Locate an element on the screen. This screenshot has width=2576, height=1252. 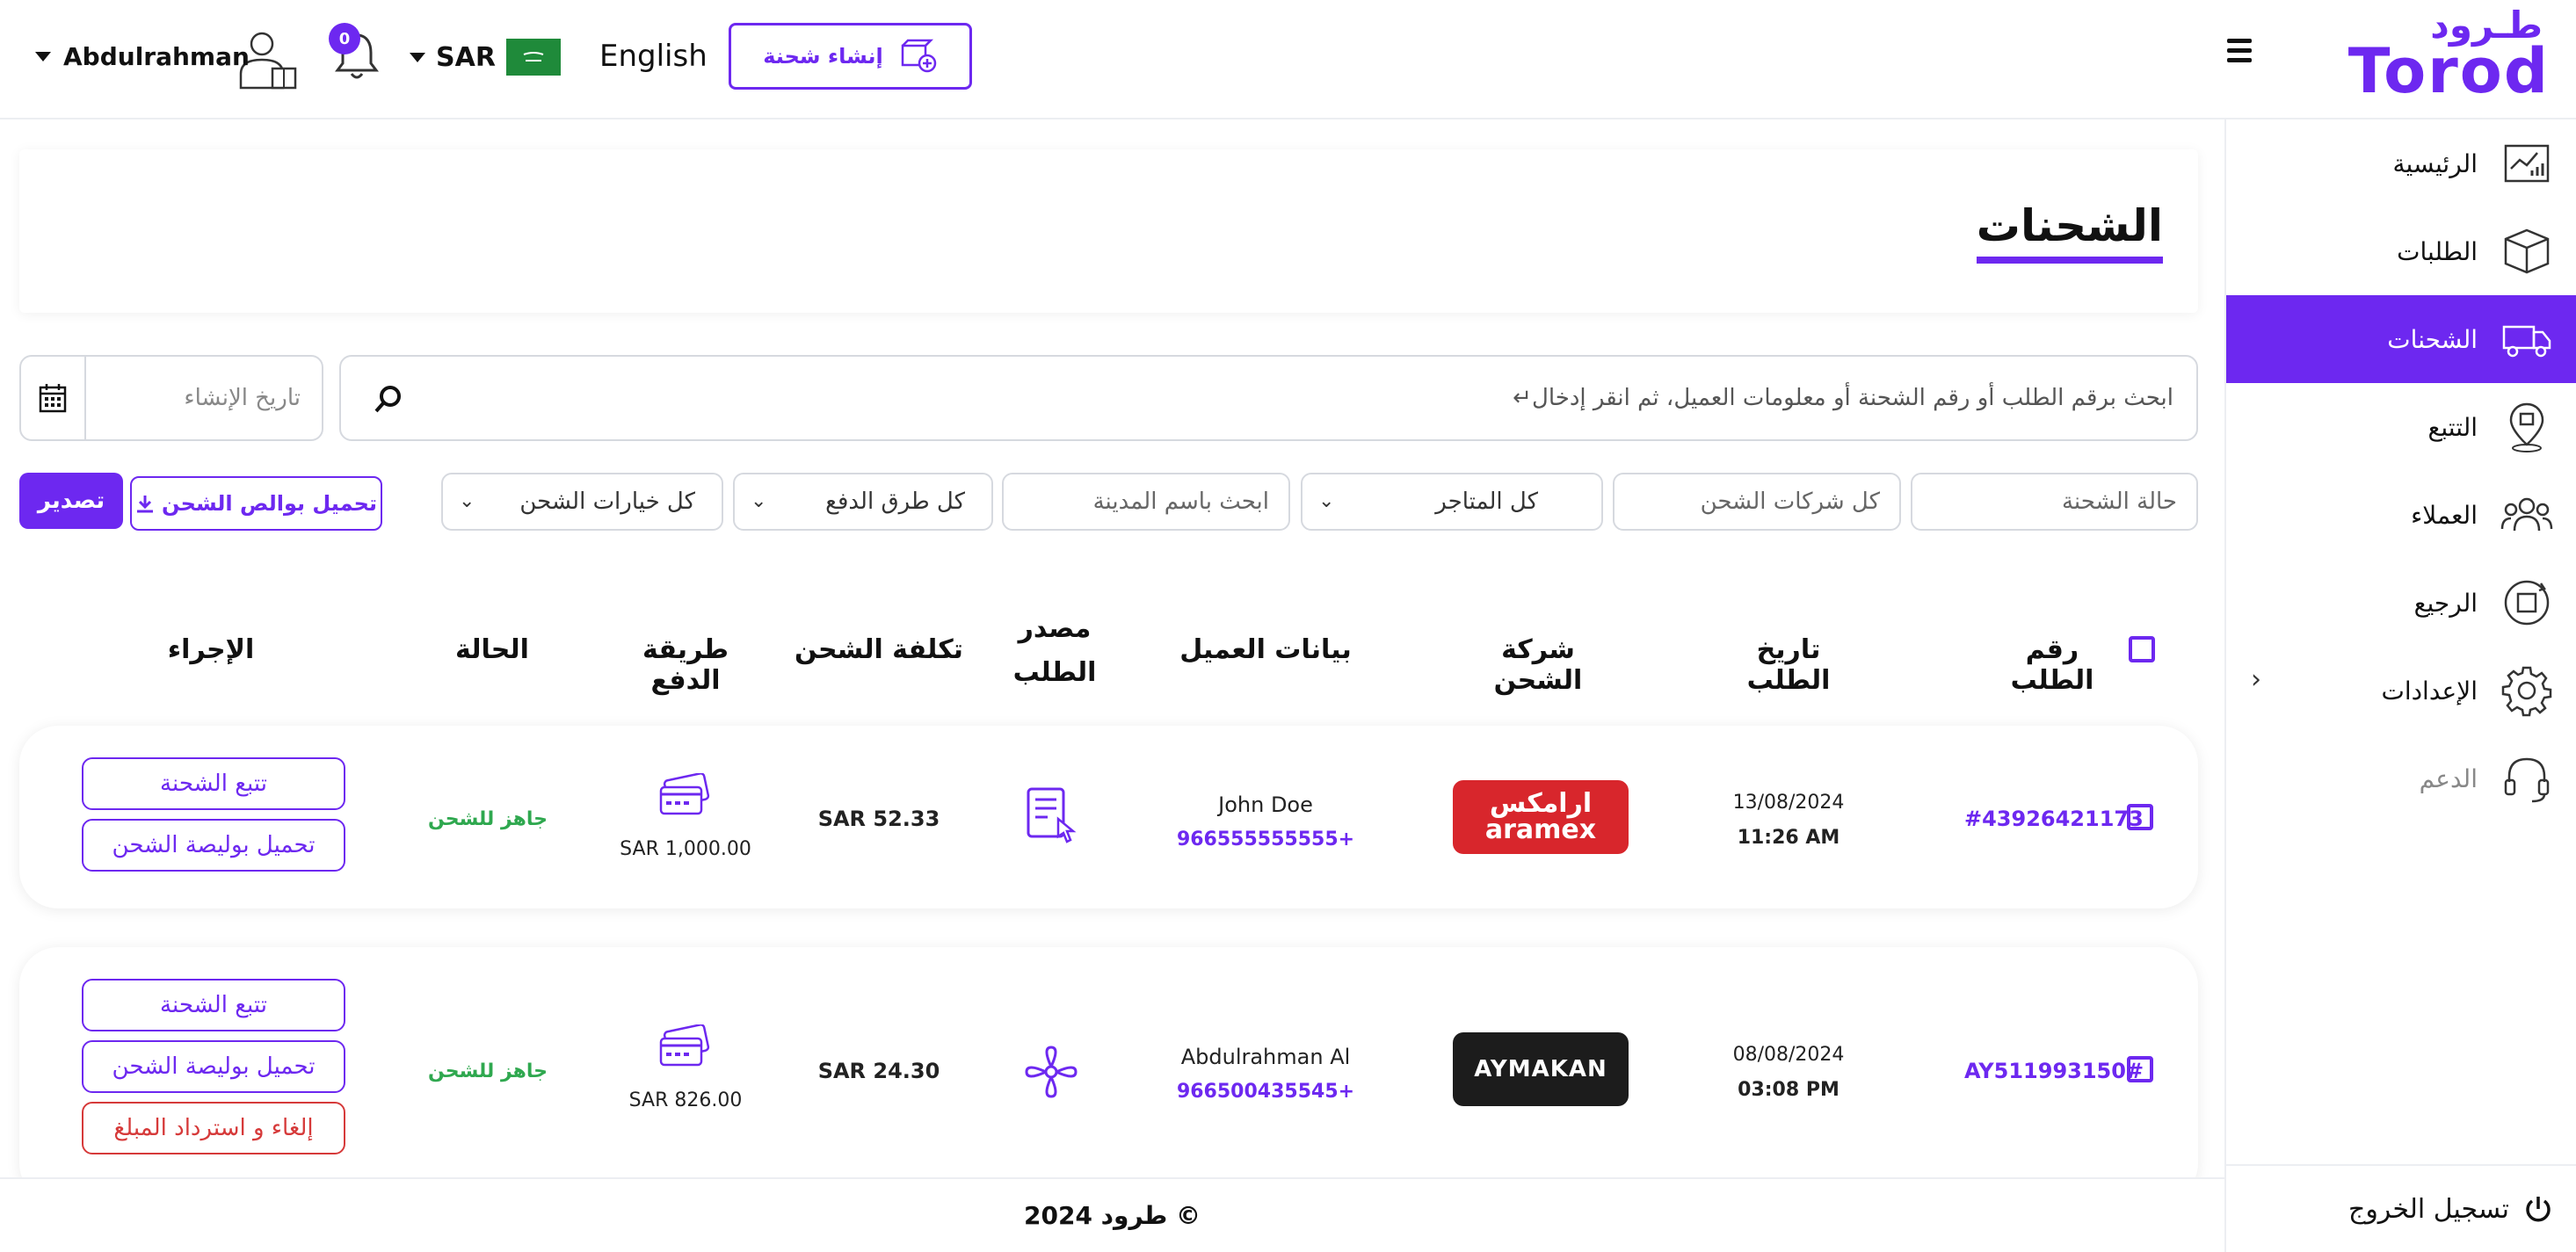
truck-icon is located at coordinates (2526, 341).